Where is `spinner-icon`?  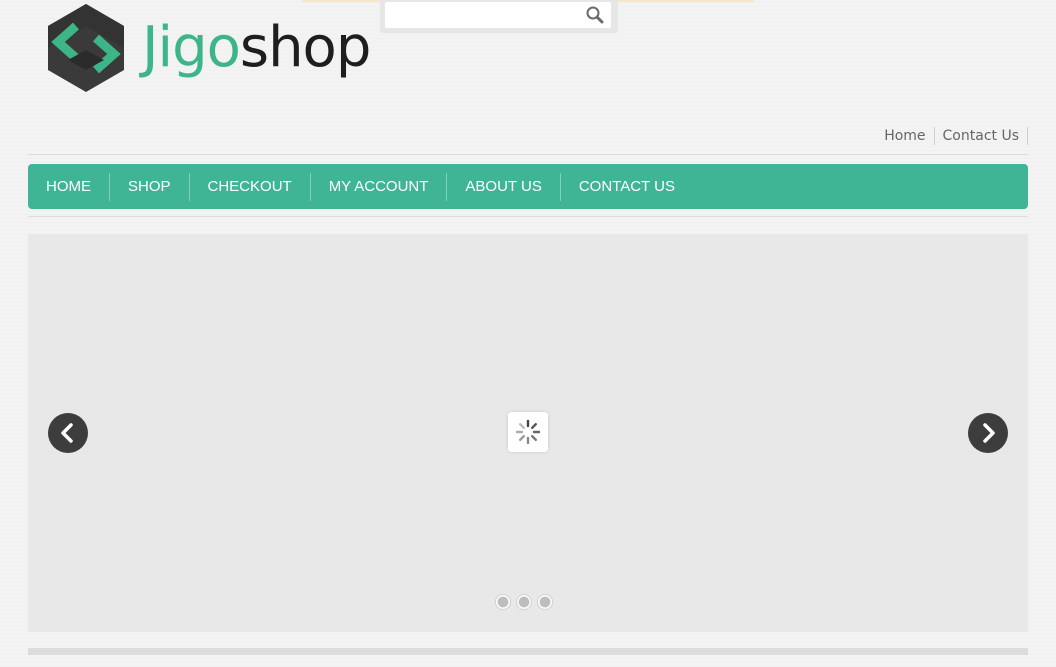 spinner-icon is located at coordinates (528, 432).